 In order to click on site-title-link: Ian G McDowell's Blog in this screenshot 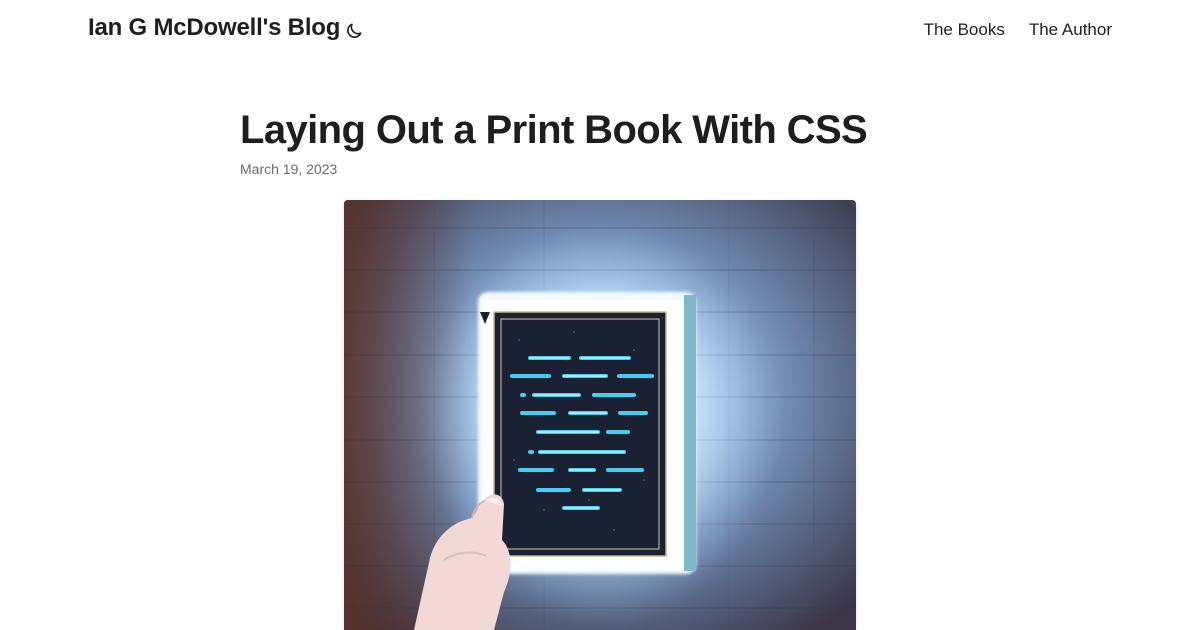, I will do `click(214, 28)`.